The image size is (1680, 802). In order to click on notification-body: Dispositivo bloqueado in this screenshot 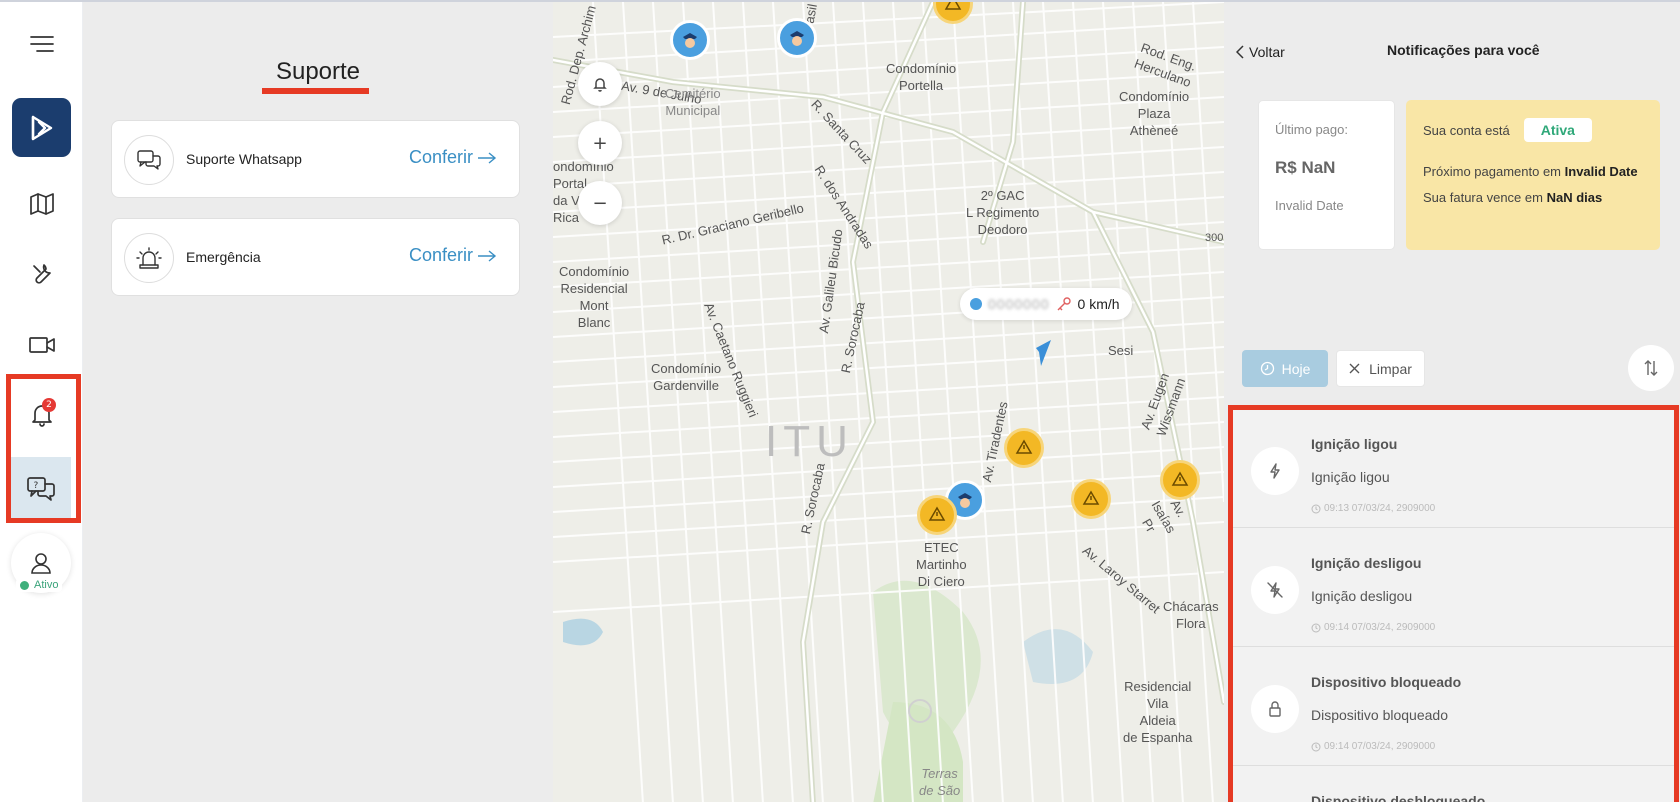, I will do `click(1379, 715)`.